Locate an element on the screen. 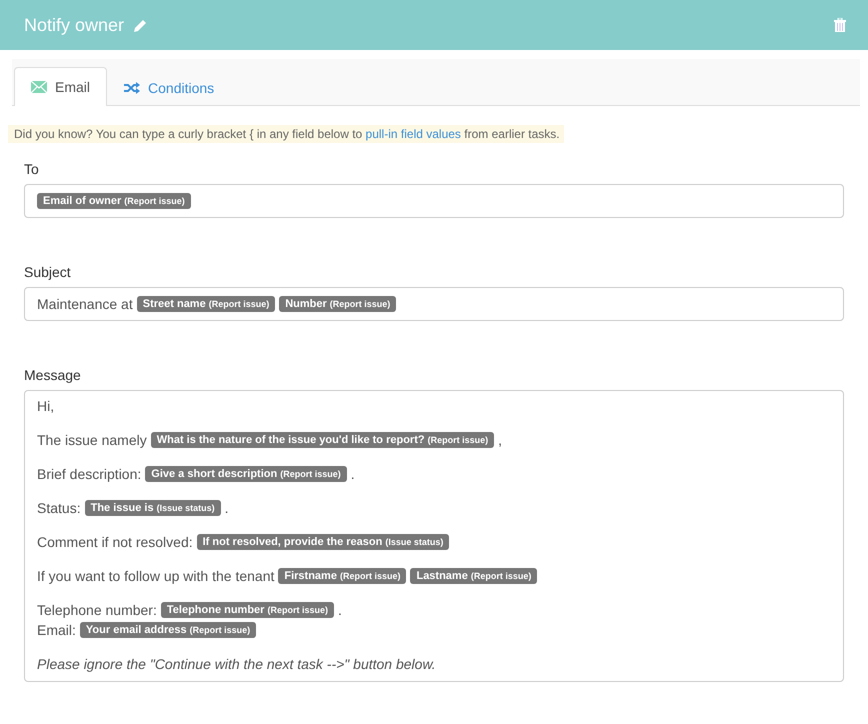 The width and height of the screenshot is (868, 724). field-tag: Telephone number (Report issue) is located at coordinates (247, 610).